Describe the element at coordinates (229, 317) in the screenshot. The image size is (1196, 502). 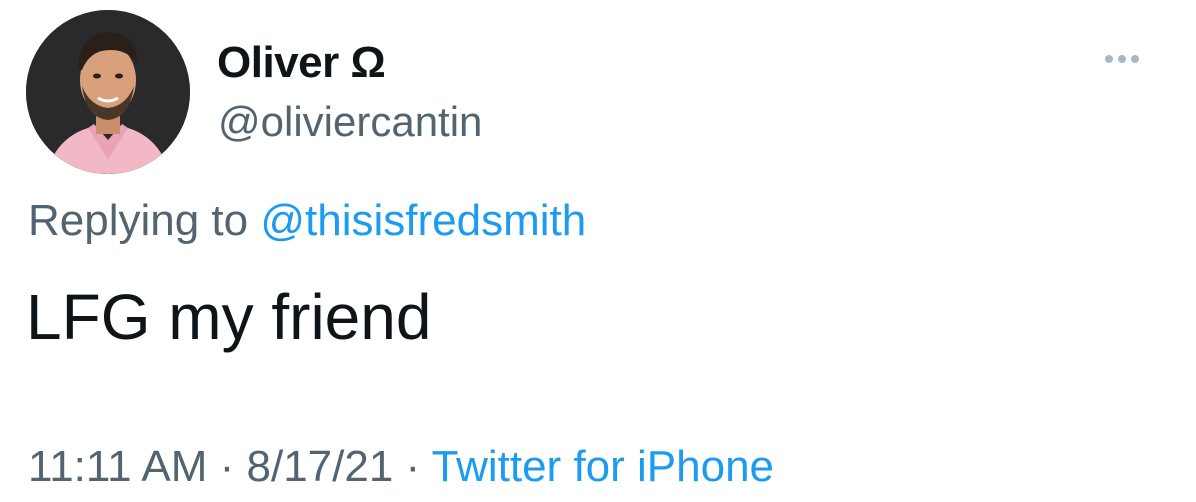
I see `tweet-text: LFG my friend` at that location.